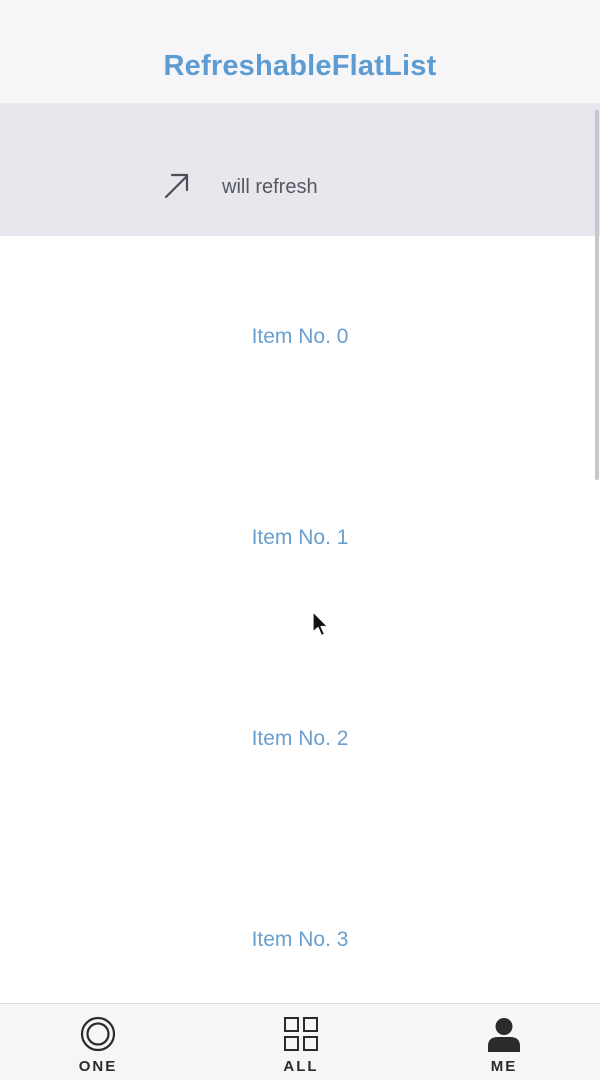 The height and width of the screenshot is (1080, 600). Describe the element at coordinates (301, 1066) in the screenshot. I see `tab-label: ALL` at that location.